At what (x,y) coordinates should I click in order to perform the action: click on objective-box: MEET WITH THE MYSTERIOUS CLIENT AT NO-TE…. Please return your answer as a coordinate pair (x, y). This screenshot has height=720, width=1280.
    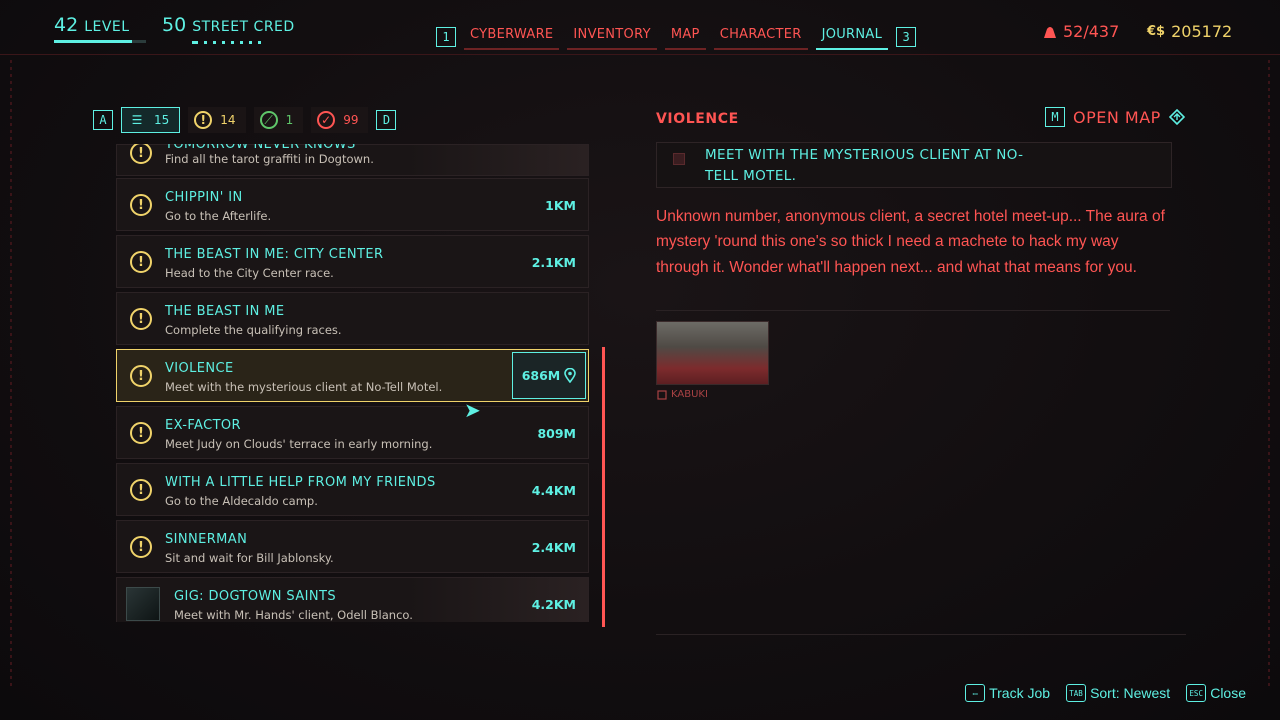
    Looking at the image, I should click on (914, 165).